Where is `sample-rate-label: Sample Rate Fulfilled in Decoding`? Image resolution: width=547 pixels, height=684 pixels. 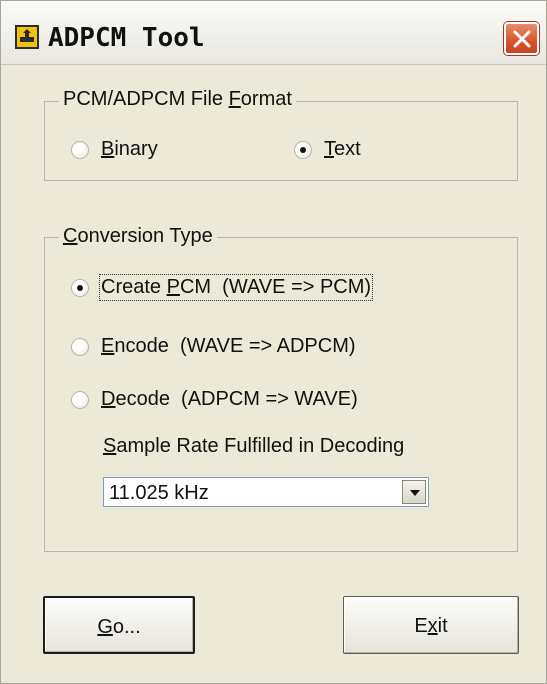
sample-rate-label: Sample Rate Fulfilled in Decoding is located at coordinates (254, 446).